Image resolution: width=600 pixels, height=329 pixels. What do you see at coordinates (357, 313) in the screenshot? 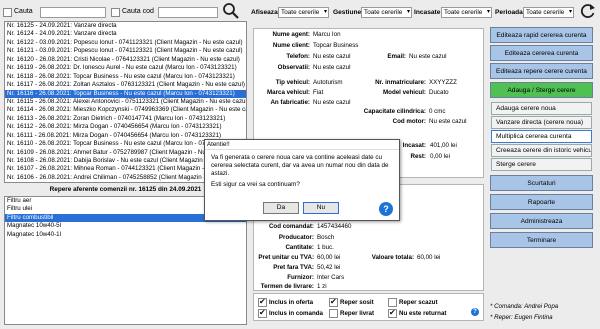
I see `reper-livrat-label: Reper livrat` at bounding box center [357, 313].